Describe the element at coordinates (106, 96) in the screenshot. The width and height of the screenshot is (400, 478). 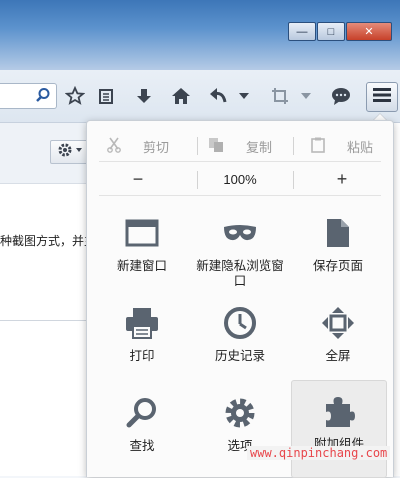
I see `reader-icon` at that location.